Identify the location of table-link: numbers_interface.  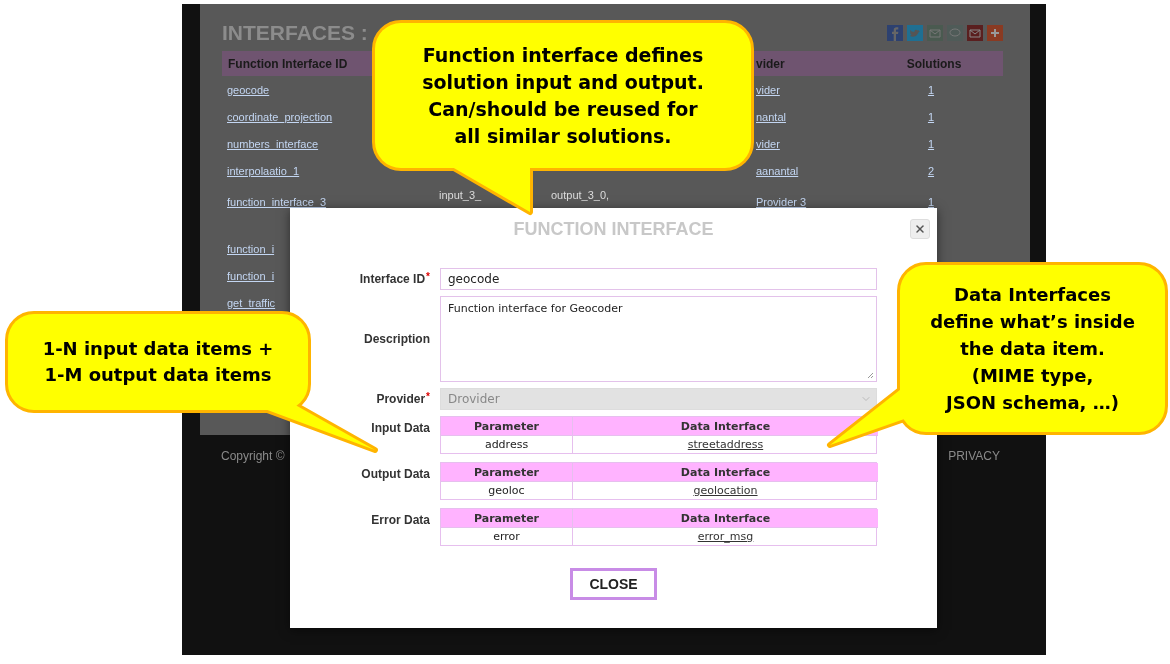
(273, 144).